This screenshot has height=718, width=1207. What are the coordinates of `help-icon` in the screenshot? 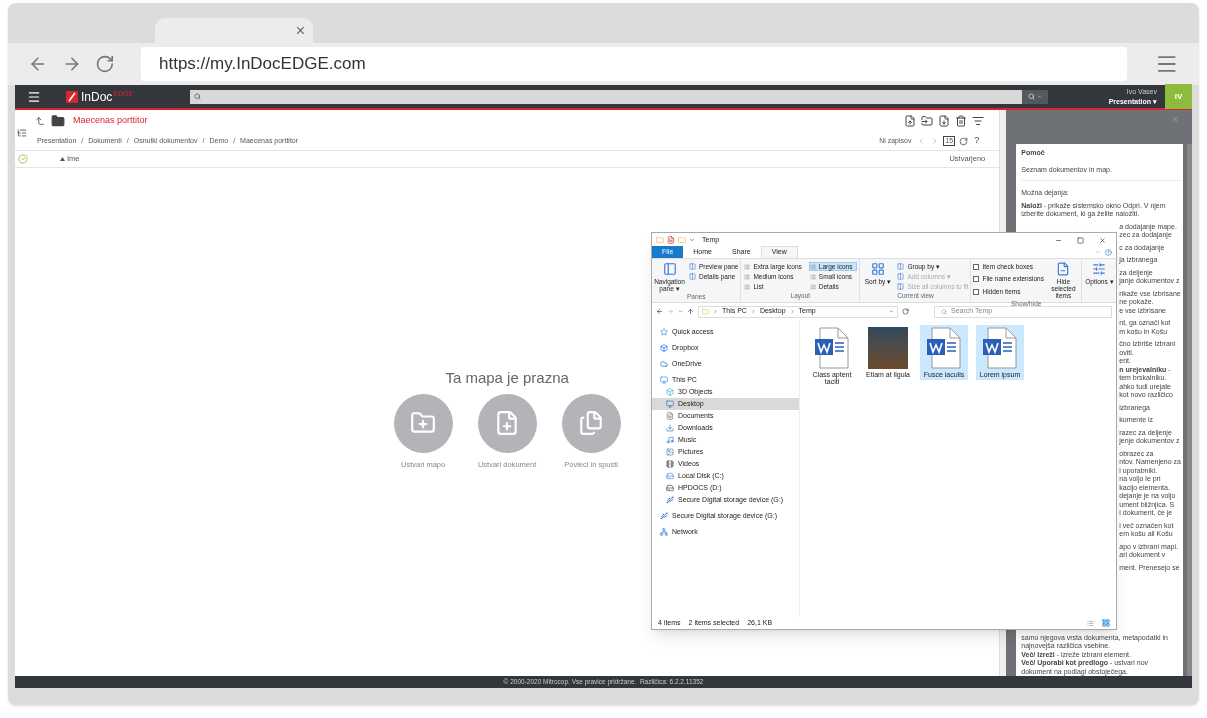 It's located at (1108, 252).